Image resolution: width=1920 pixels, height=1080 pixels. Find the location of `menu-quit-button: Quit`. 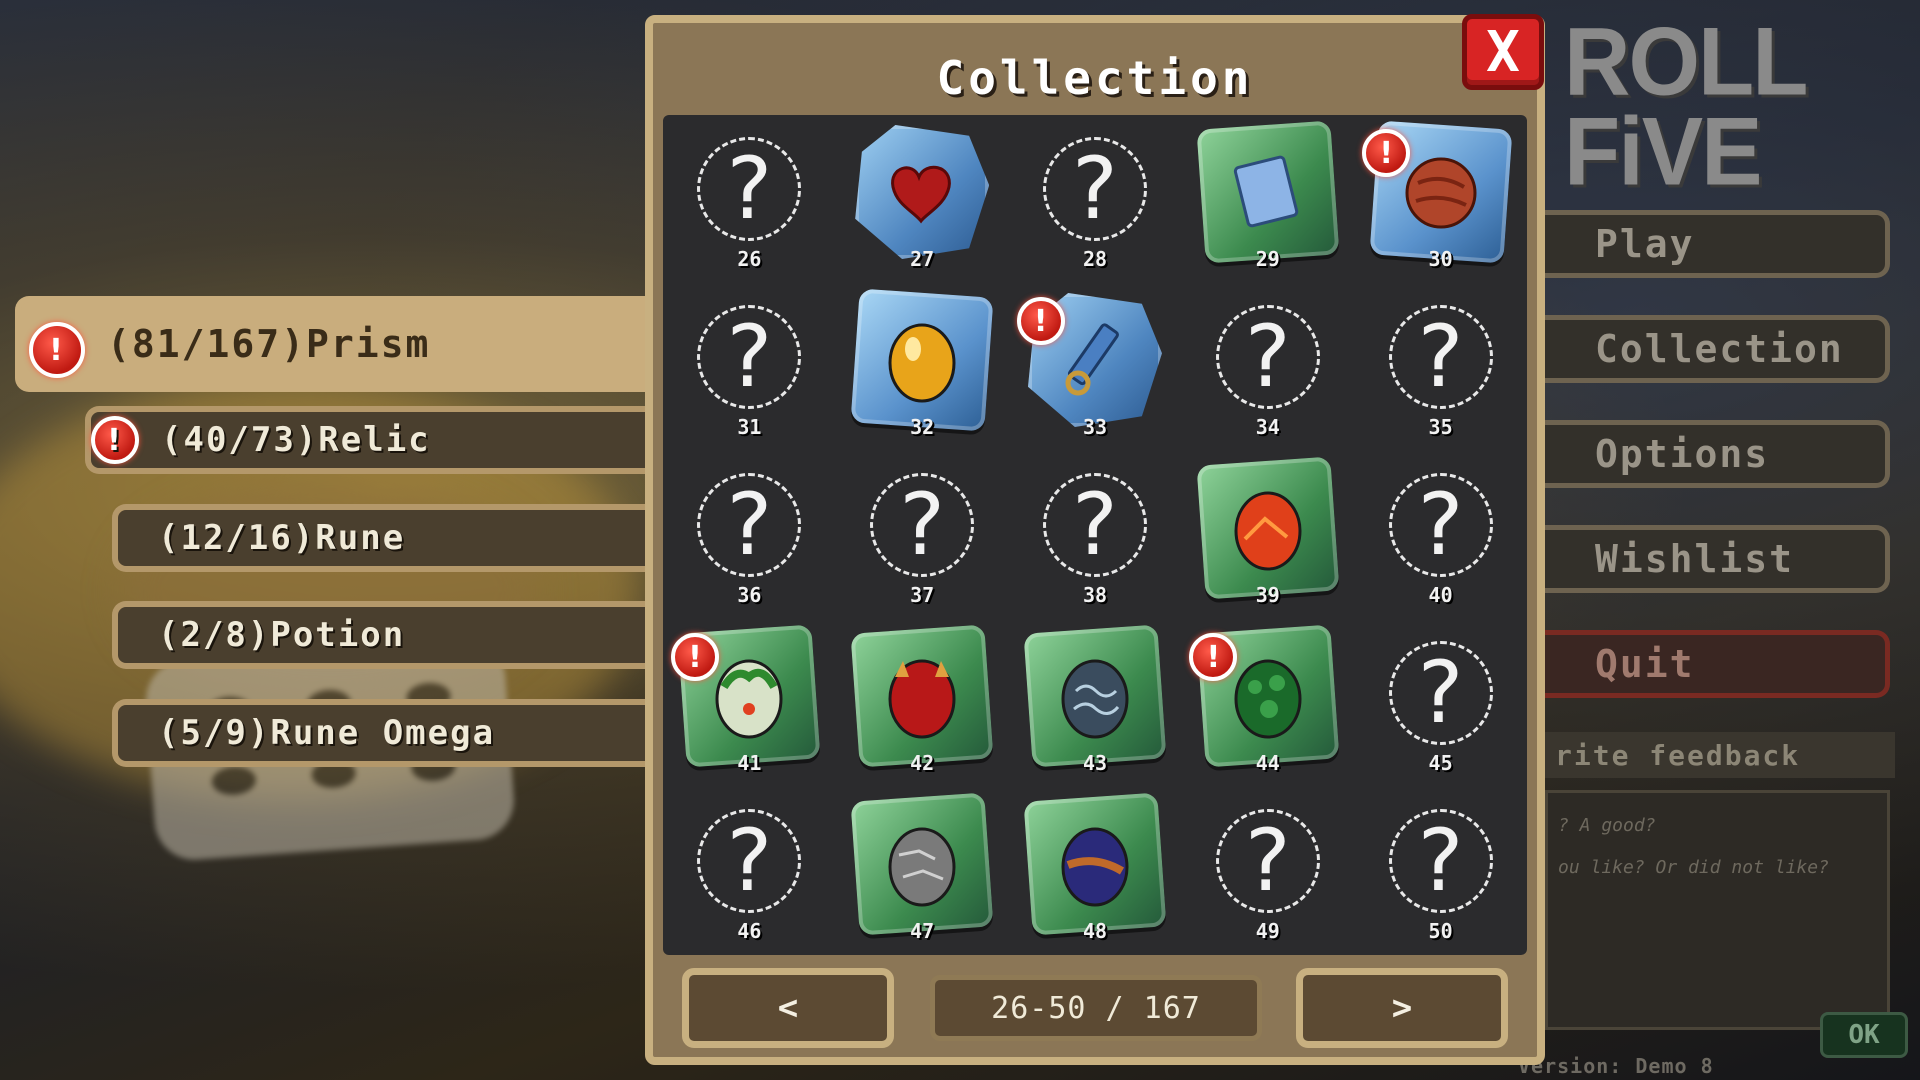

menu-quit-button: Quit is located at coordinates (1717, 664).